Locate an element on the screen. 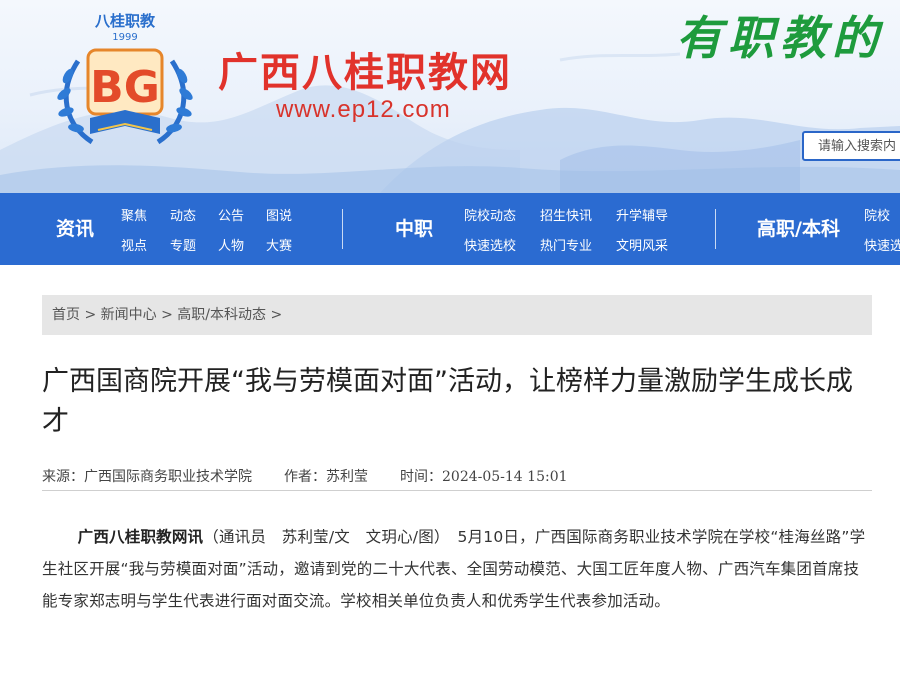 This screenshot has width=900, height=681. nav-link-school-news: 院校动态 is located at coordinates (490, 214).